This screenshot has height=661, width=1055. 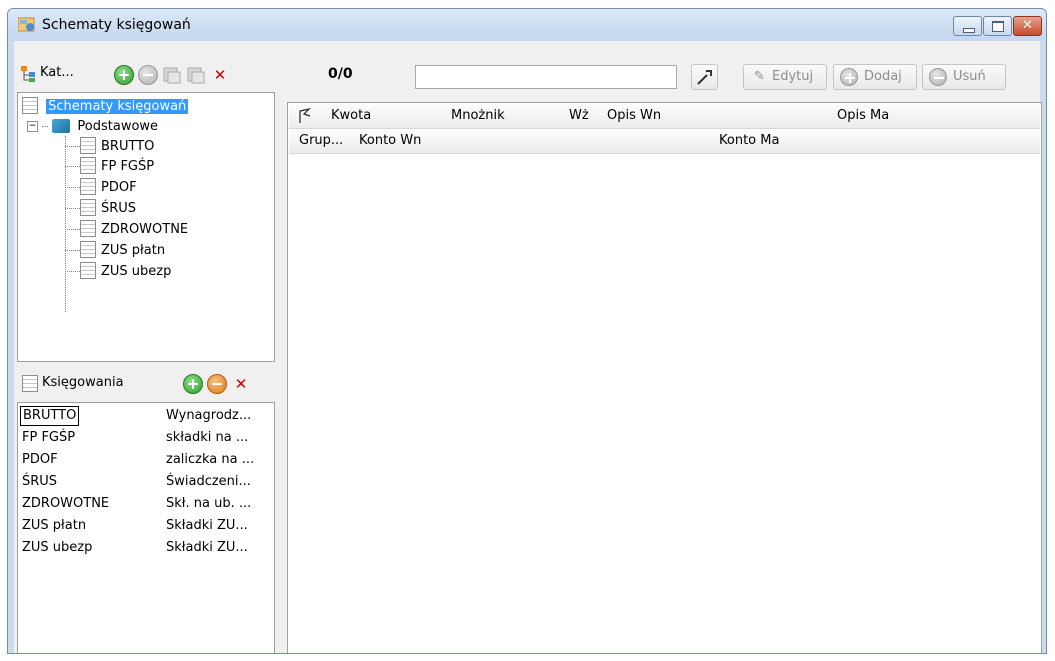 What do you see at coordinates (193, 384) in the screenshot?
I see `add-posting-button` at bounding box center [193, 384].